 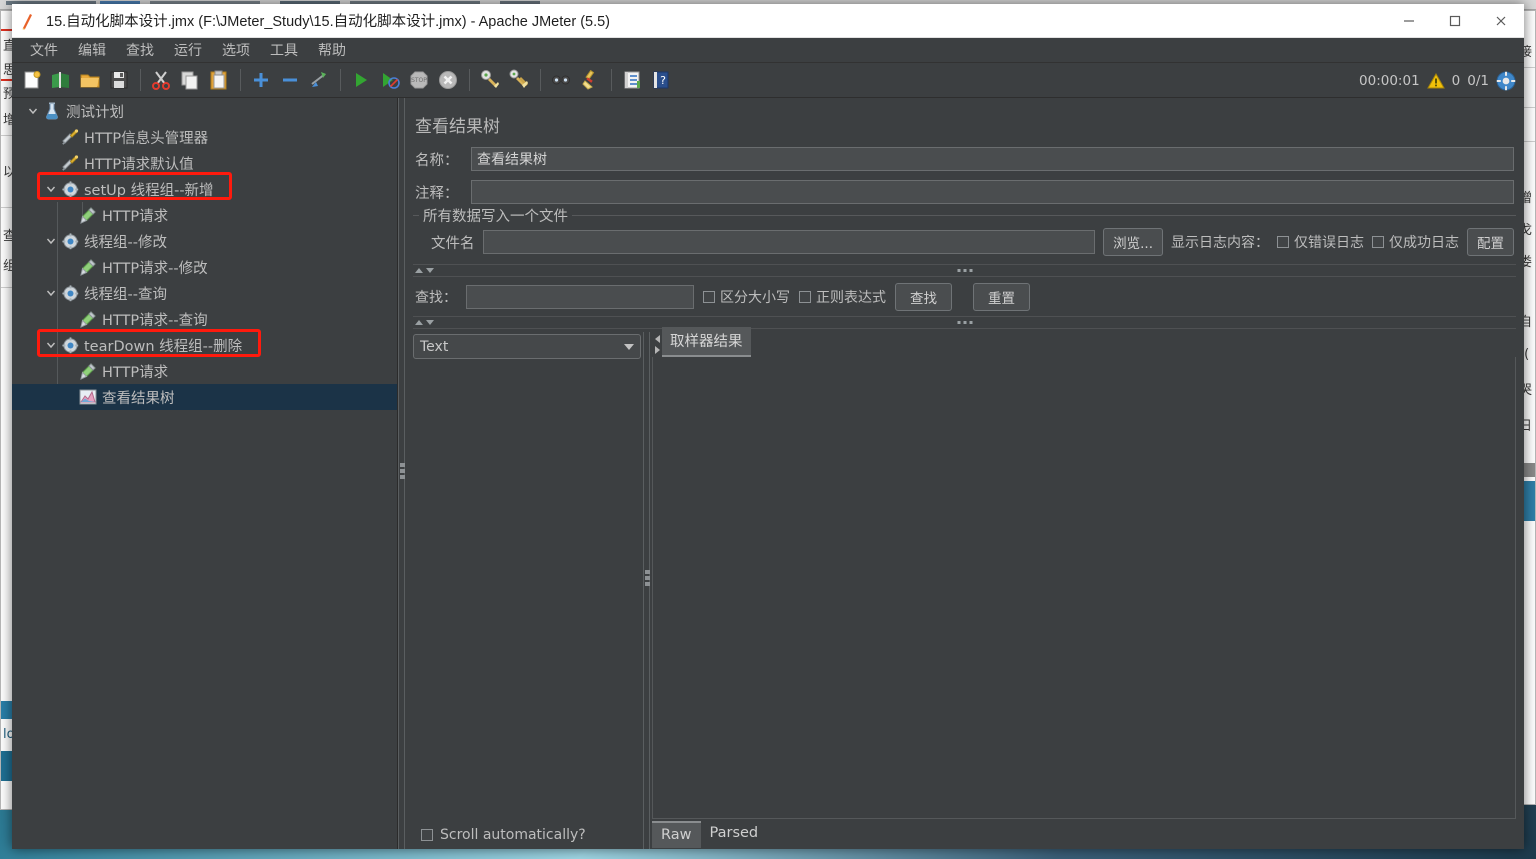 I want to click on tree-node-setup-thread-group: setUp 线程组--新增, so click(x=204, y=189).